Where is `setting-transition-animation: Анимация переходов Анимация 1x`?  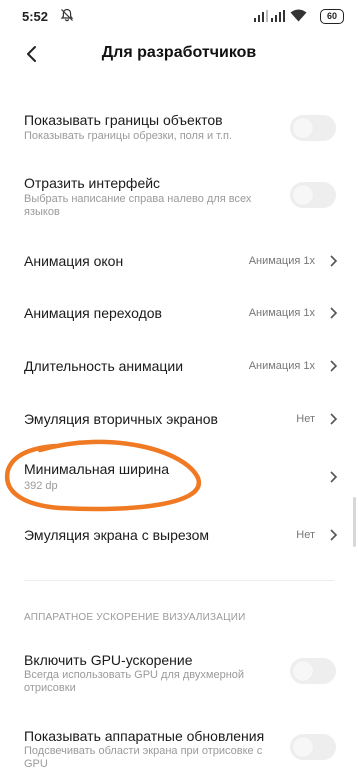
setting-transition-animation: Анимация переходов Анимация 1x is located at coordinates (179, 313).